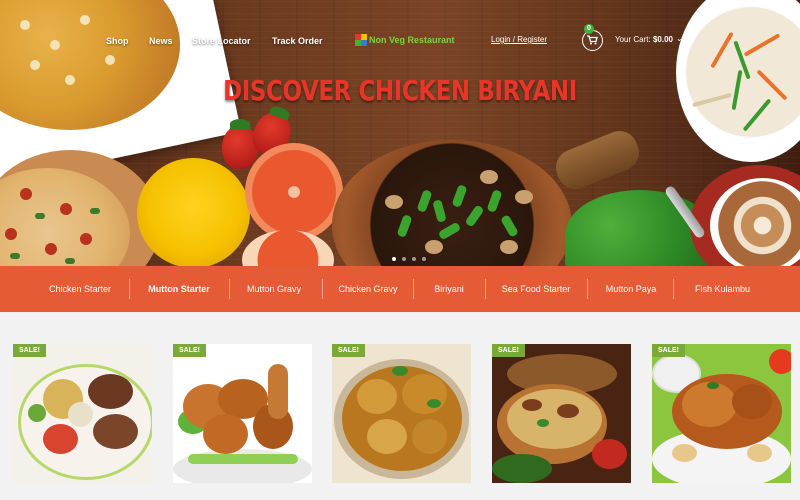 Image resolution: width=800 pixels, height=500 pixels. I want to click on logo-icon, so click(361, 40).